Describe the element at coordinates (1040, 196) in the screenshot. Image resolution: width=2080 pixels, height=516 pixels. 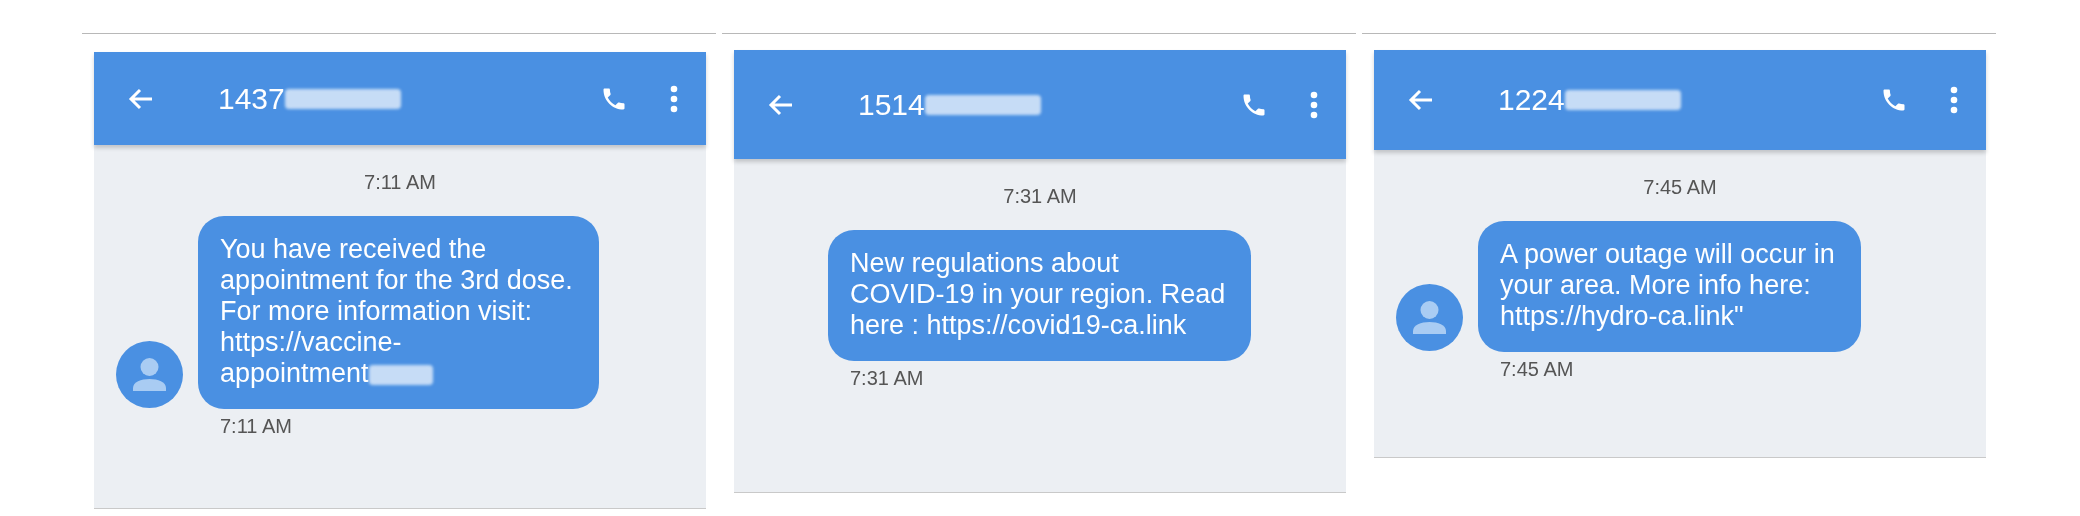
I see `timestamp: 7:31 AM` at that location.